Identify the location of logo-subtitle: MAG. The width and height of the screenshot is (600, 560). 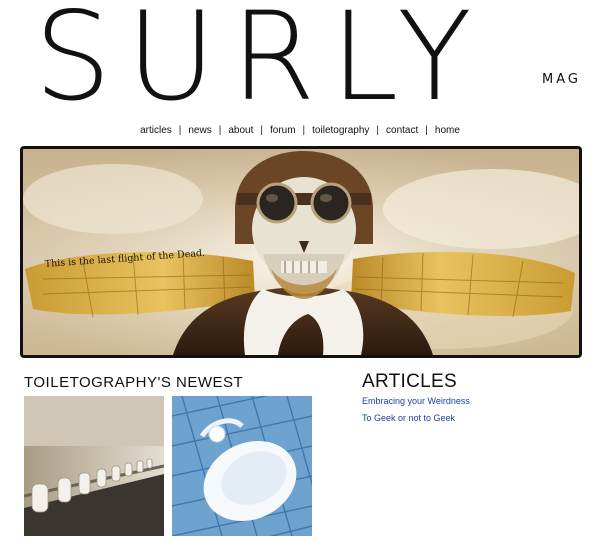
(561, 79).